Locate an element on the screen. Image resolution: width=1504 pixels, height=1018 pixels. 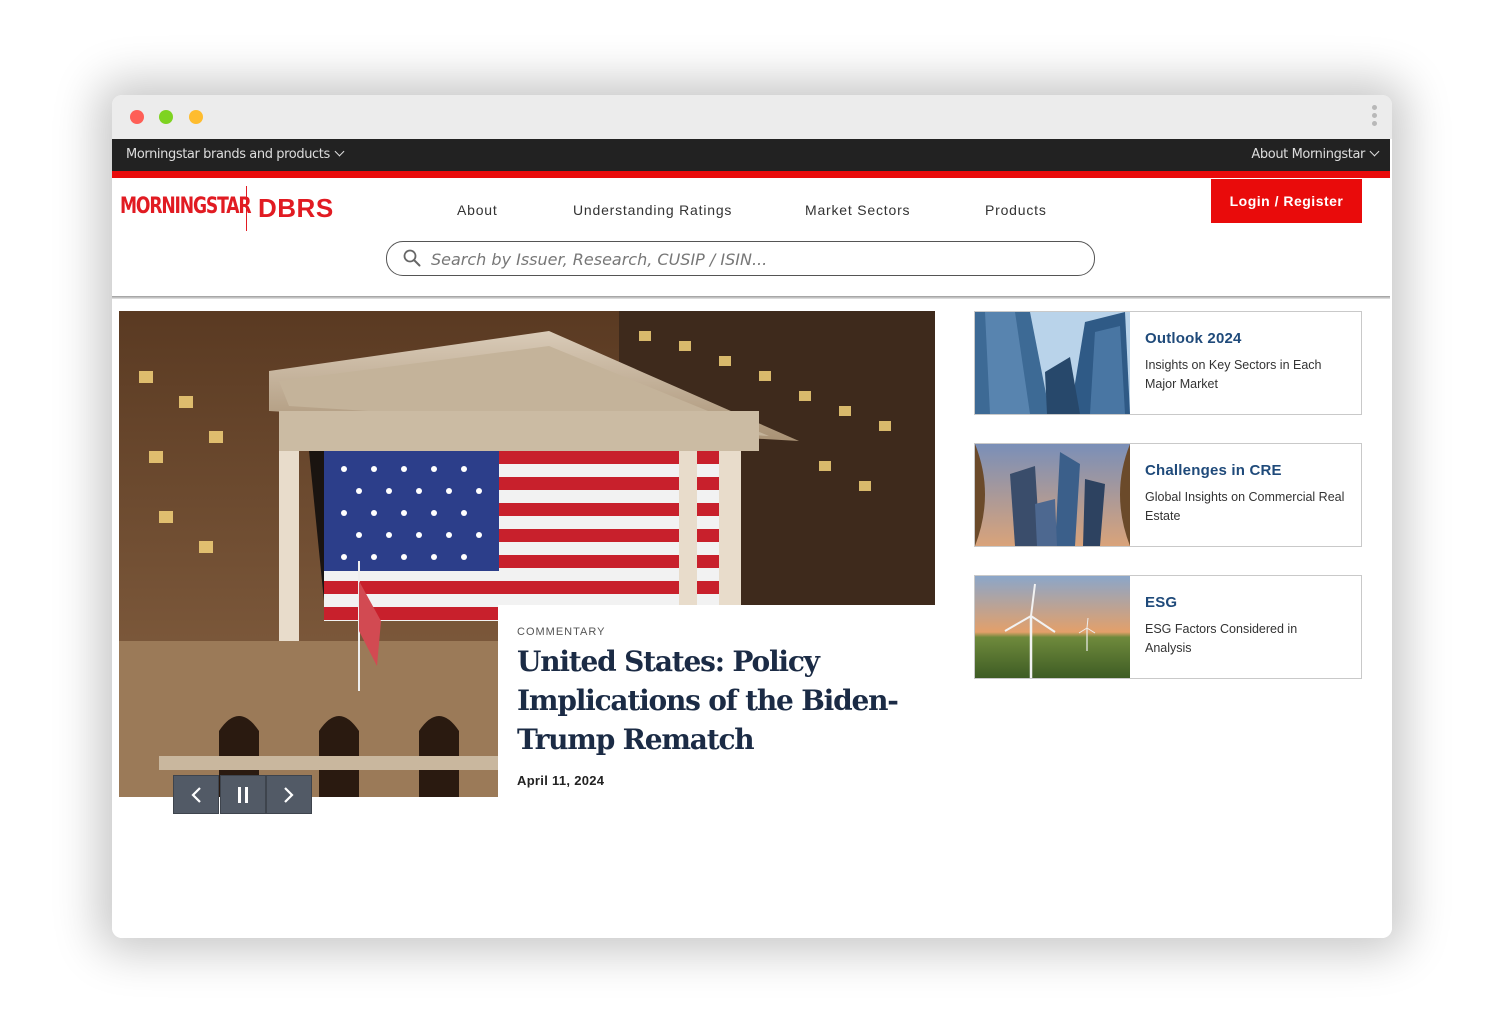
card-title: ESG is located at coordinates (1161, 602).